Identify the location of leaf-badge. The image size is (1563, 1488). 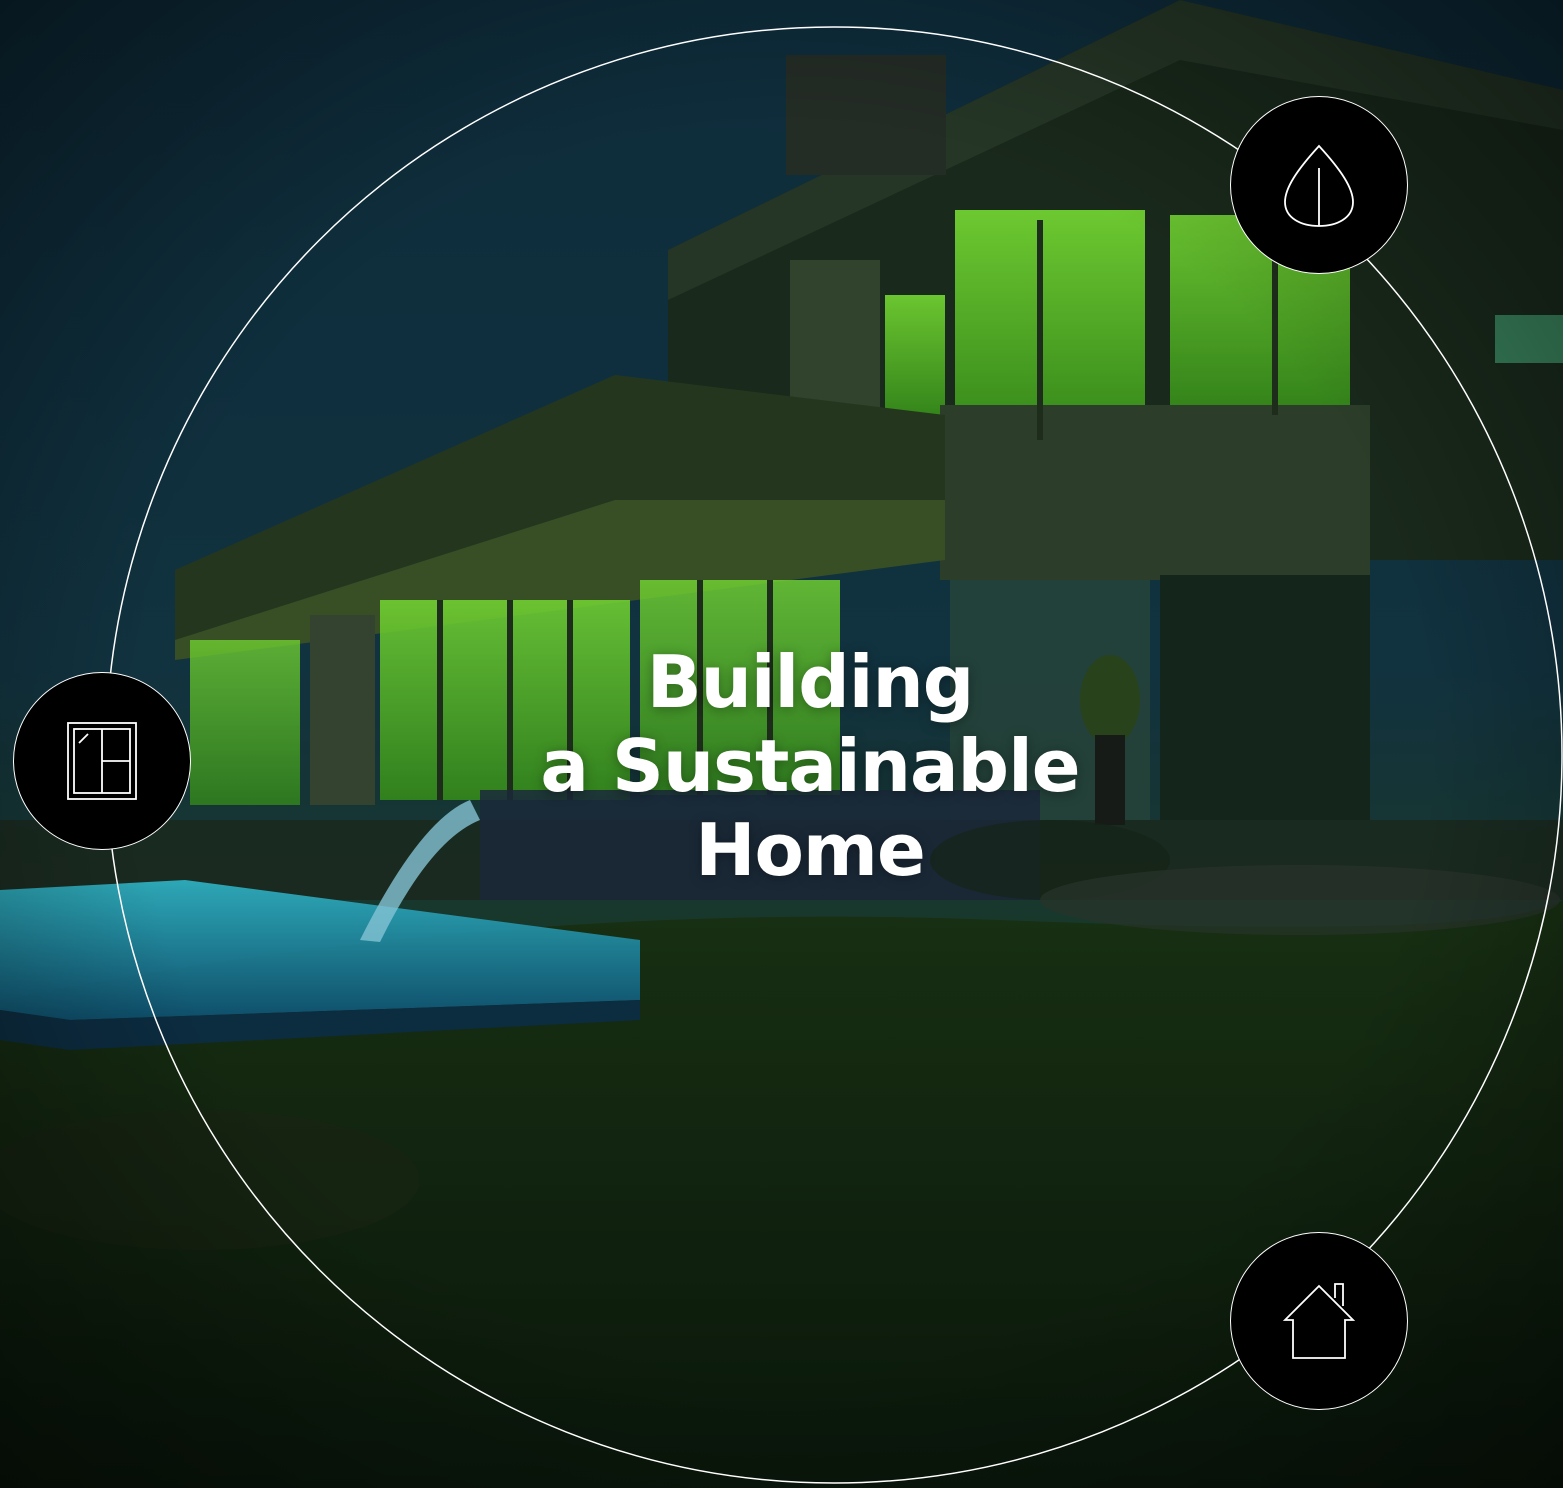
(1319, 185).